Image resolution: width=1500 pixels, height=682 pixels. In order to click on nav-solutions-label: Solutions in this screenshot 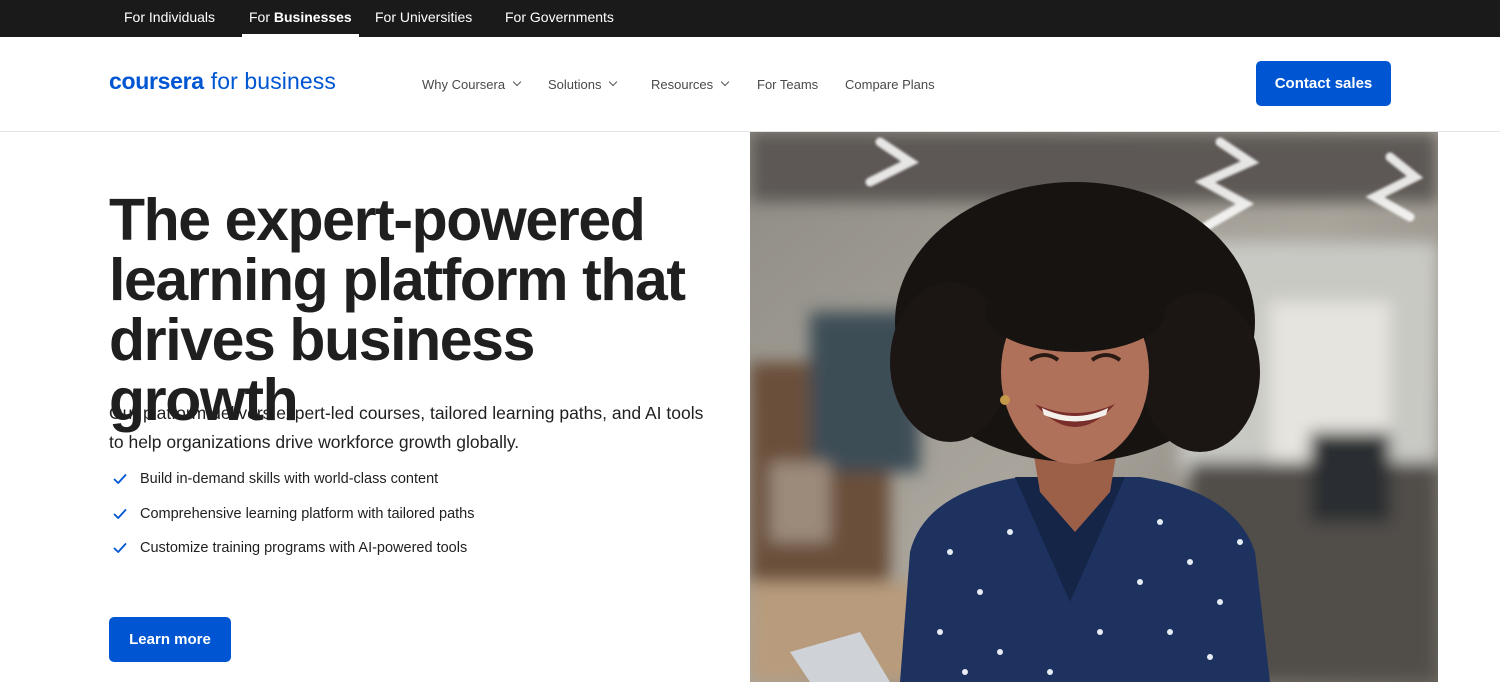, I will do `click(575, 84)`.